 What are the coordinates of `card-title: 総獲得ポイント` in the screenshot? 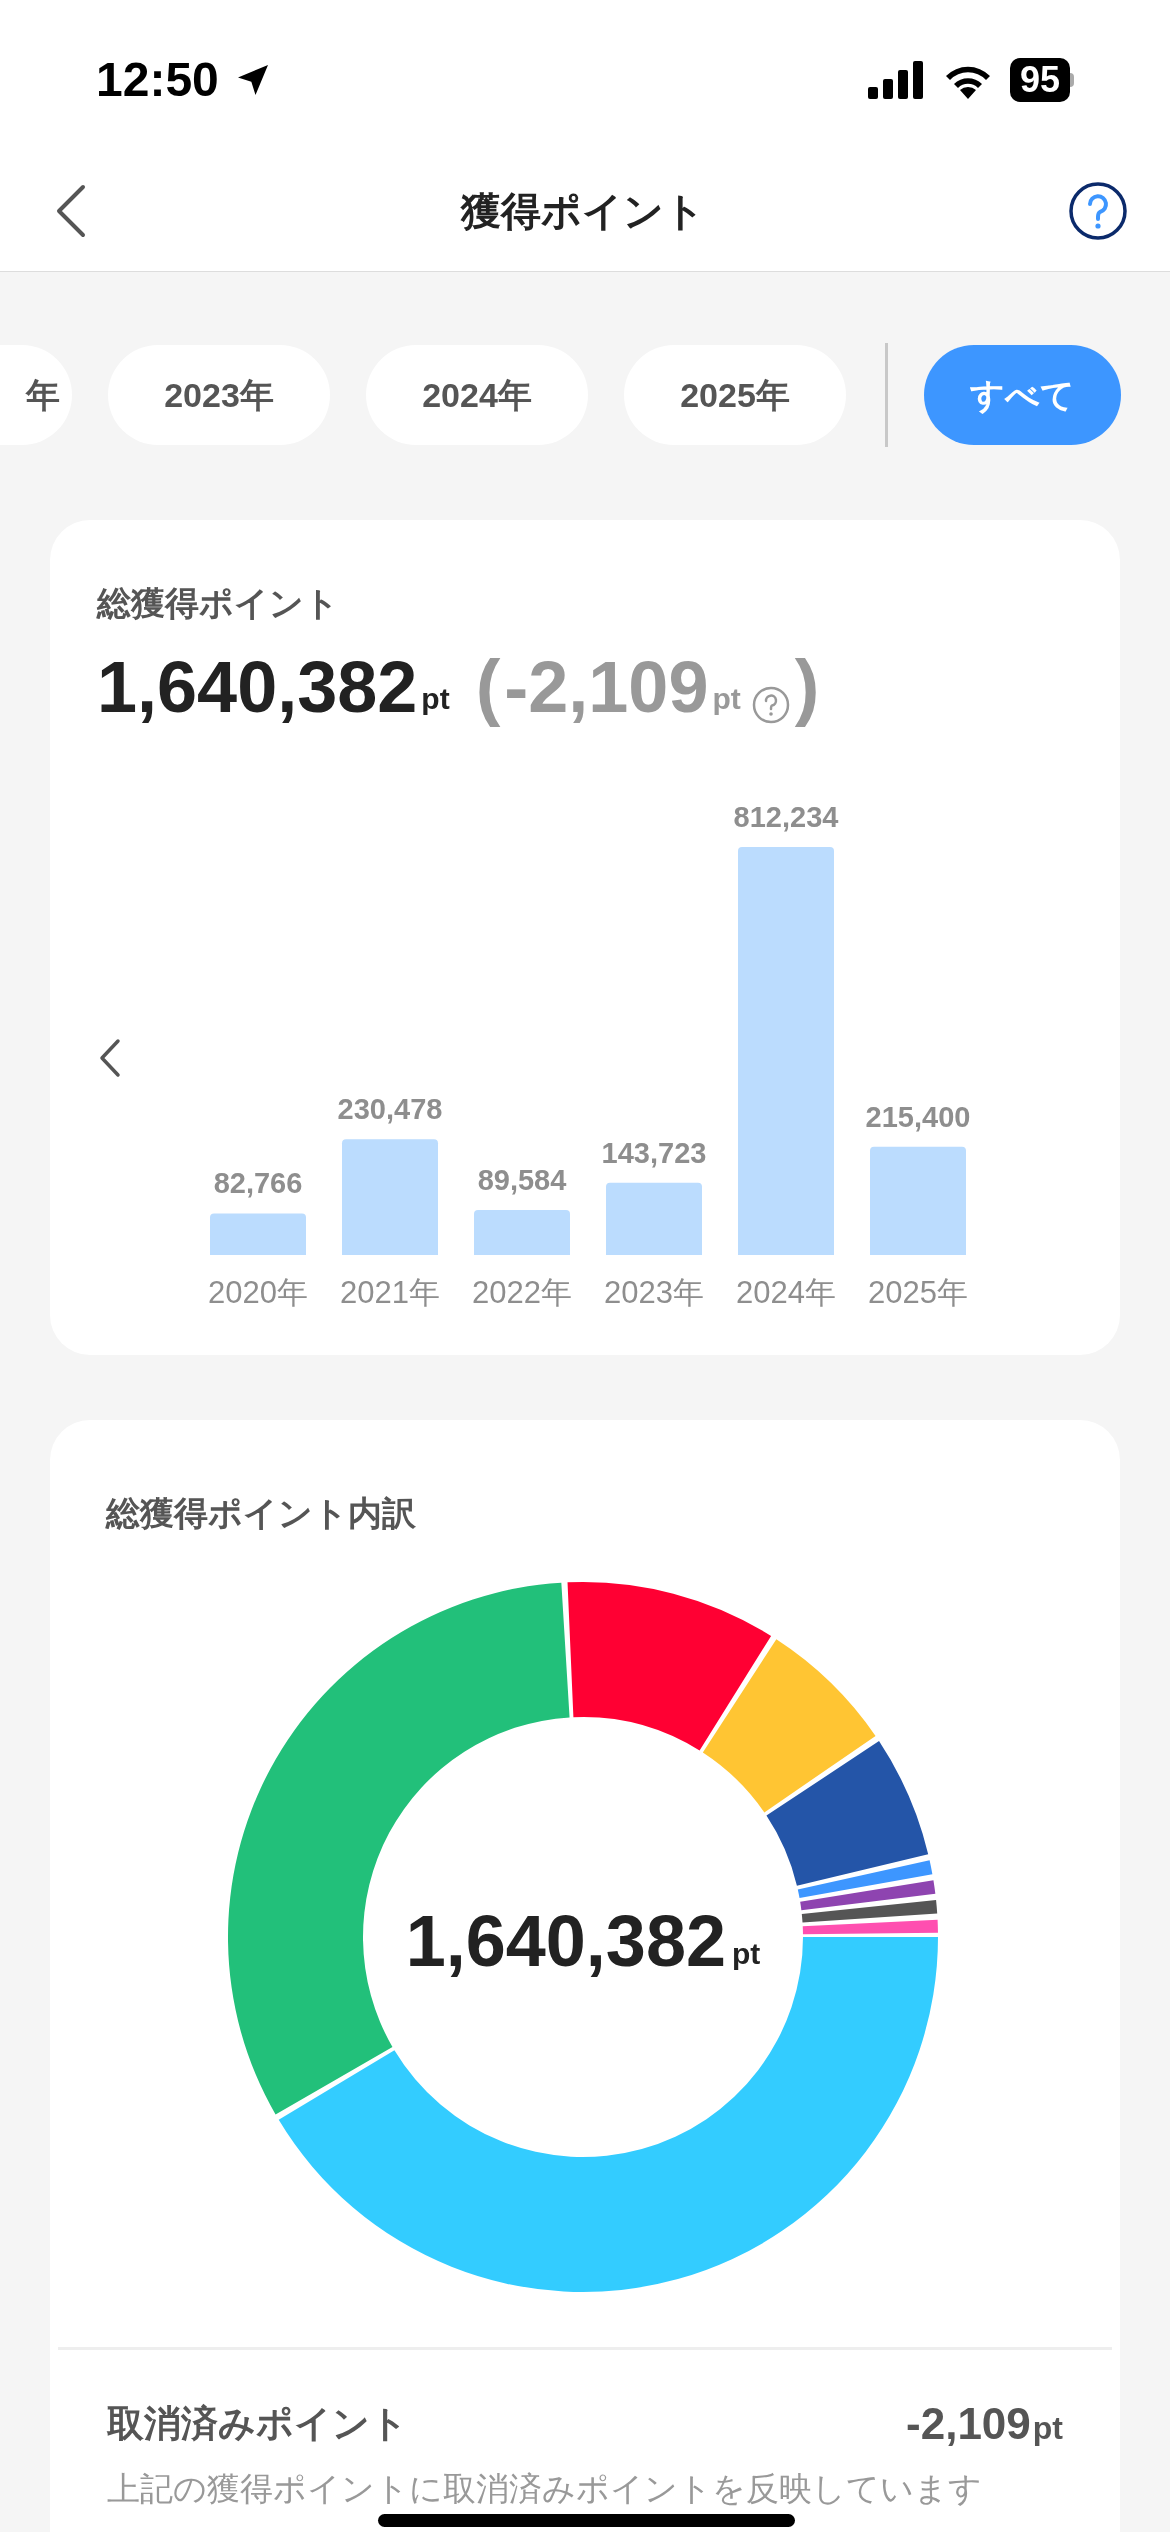 It's located at (218, 603).